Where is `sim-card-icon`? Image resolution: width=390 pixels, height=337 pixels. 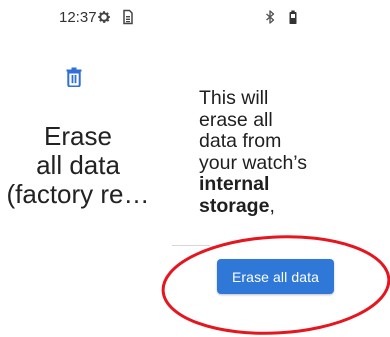
sim-card-icon is located at coordinates (128, 17).